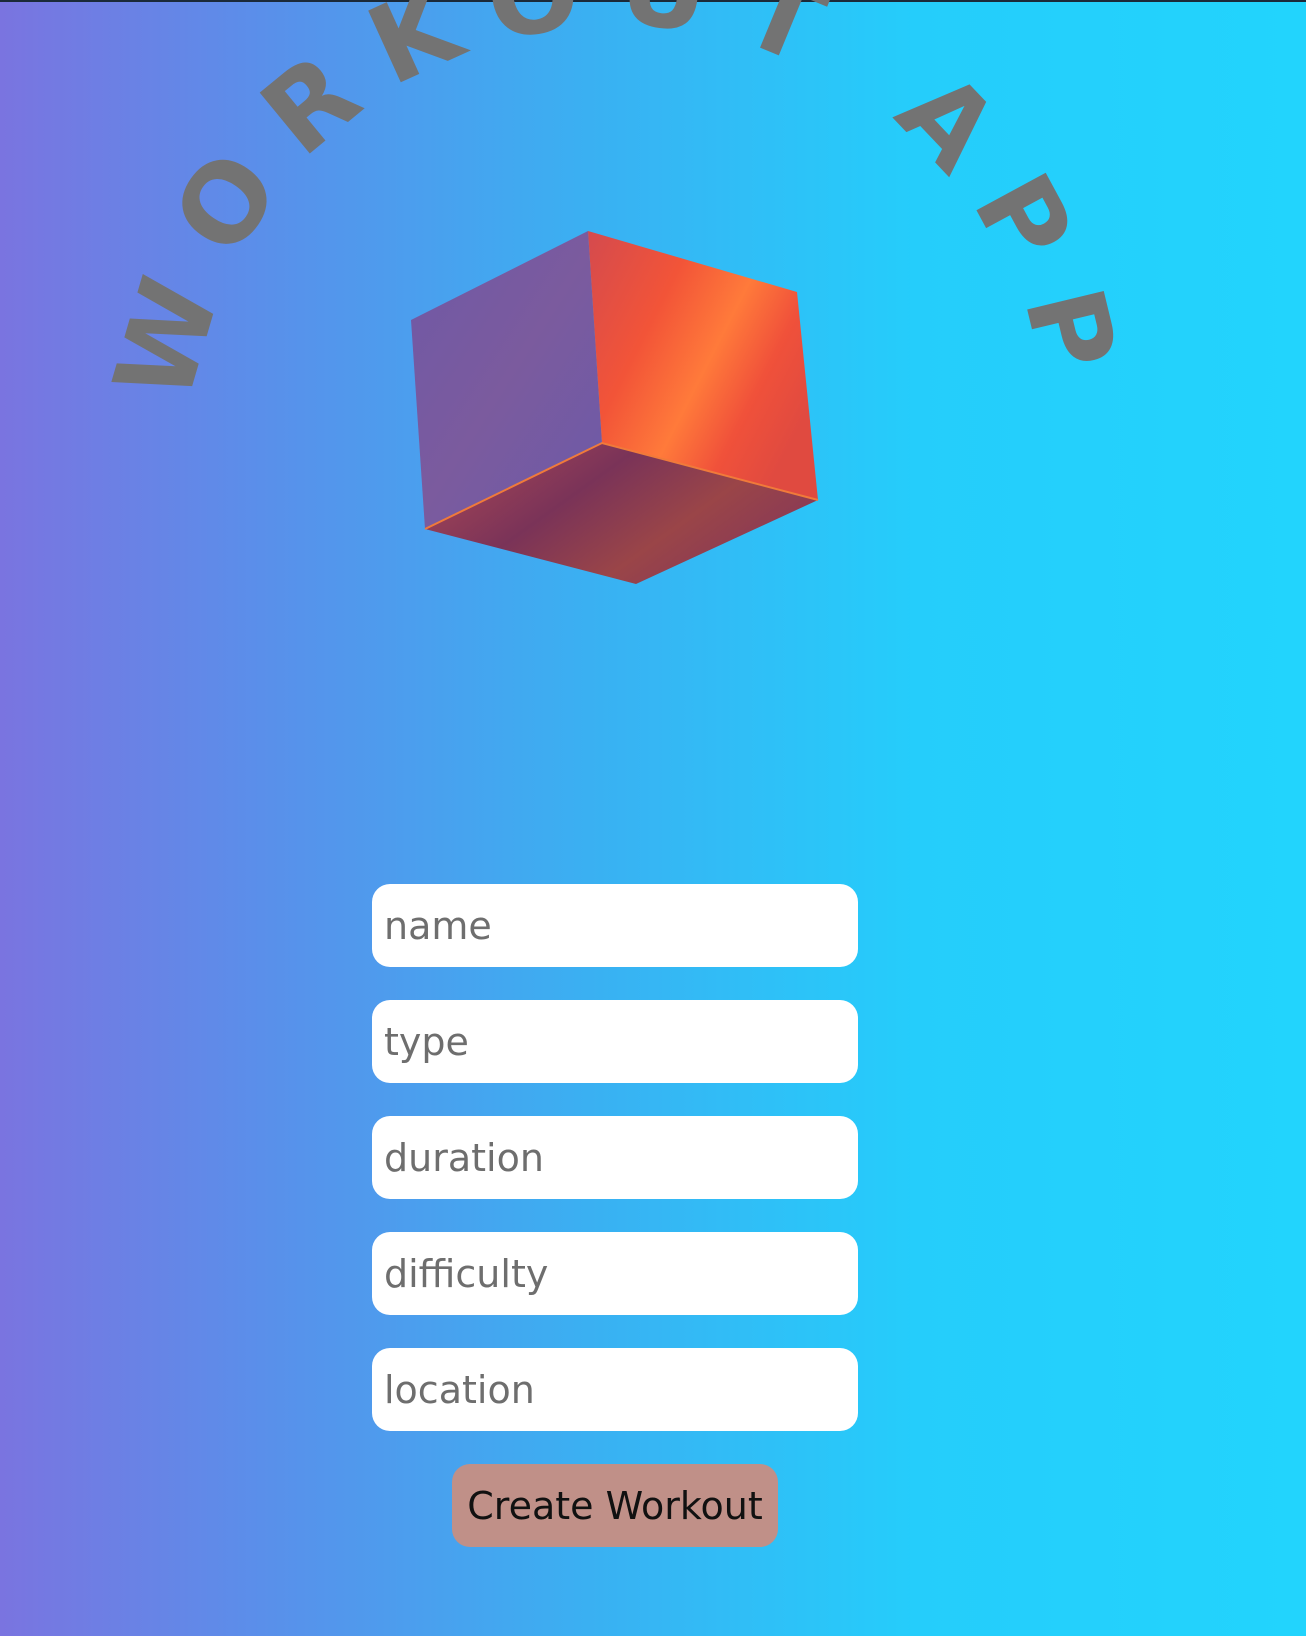 The height and width of the screenshot is (1636, 1306). I want to click on duration-input, so click(615, 1157).